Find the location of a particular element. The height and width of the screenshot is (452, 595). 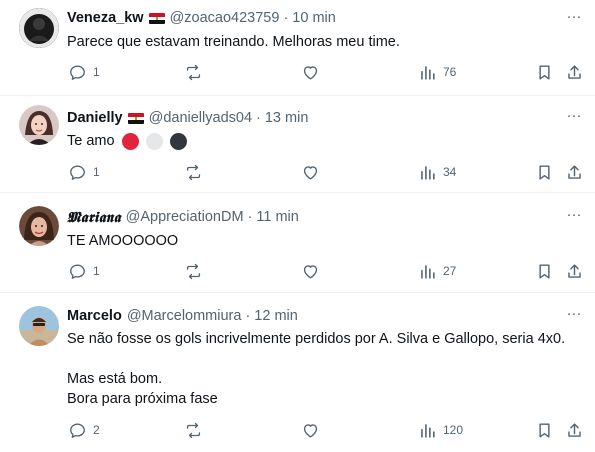

user-name: Veneza_kw is located at coordinates (105, 18).